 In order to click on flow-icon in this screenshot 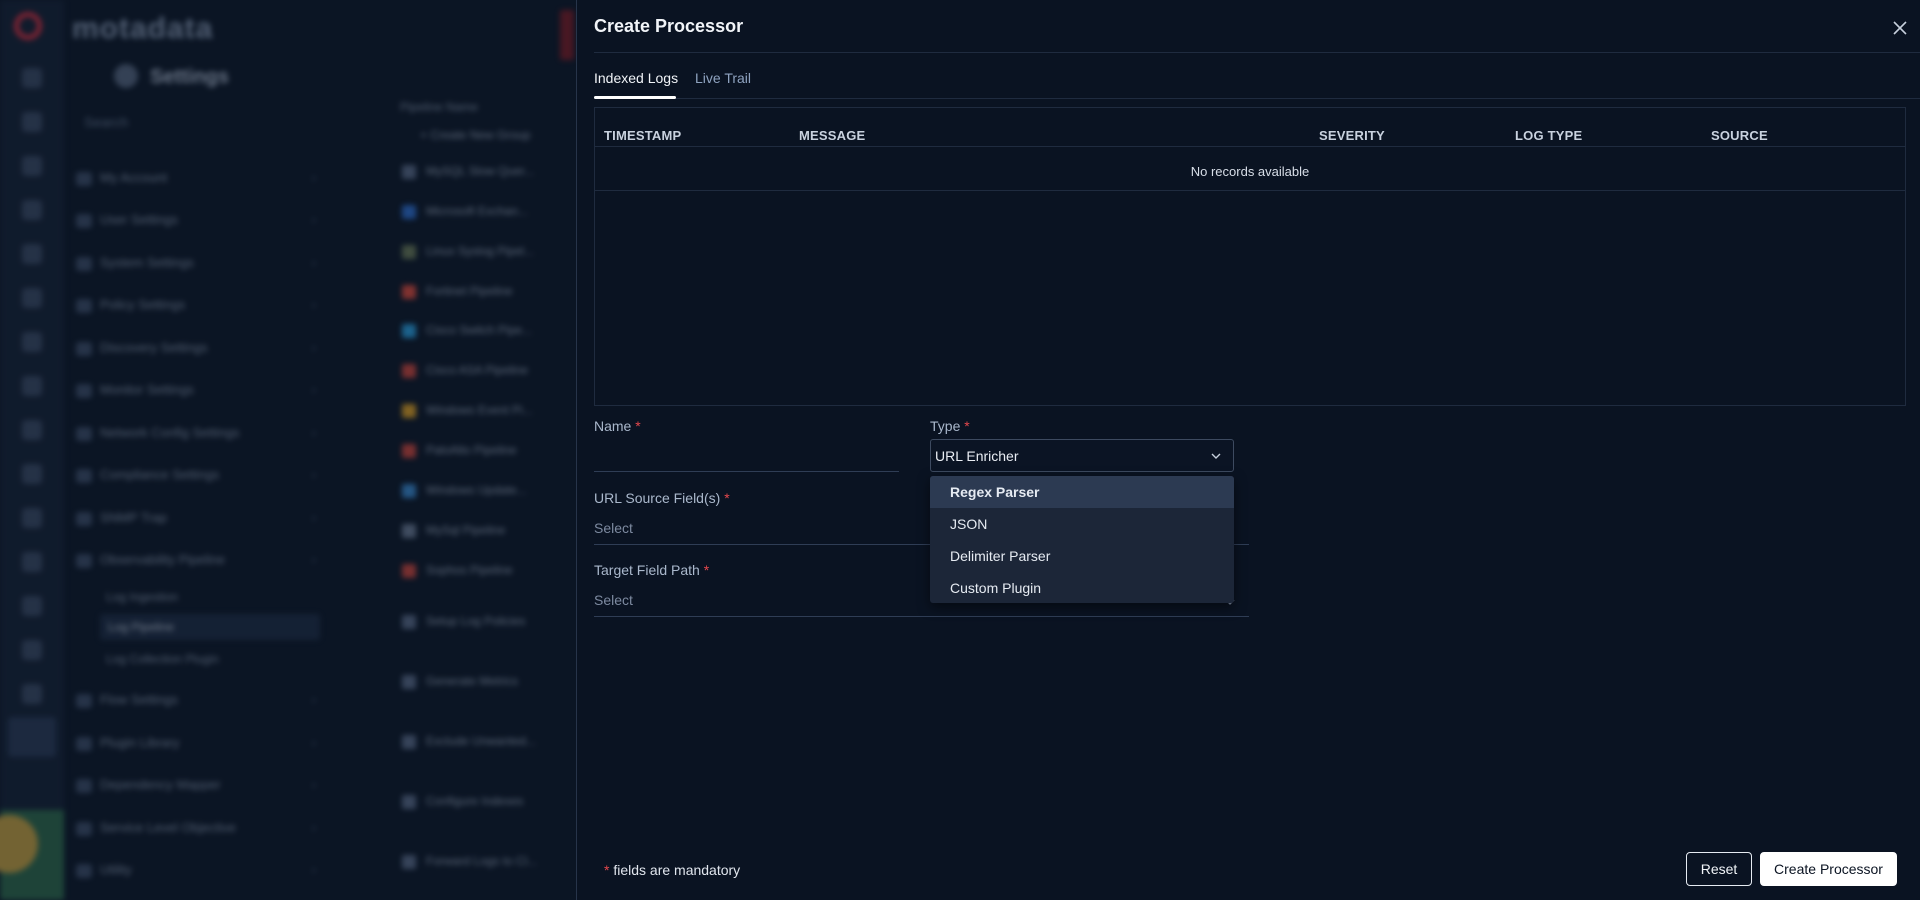, I will do `click(32, 342)`.